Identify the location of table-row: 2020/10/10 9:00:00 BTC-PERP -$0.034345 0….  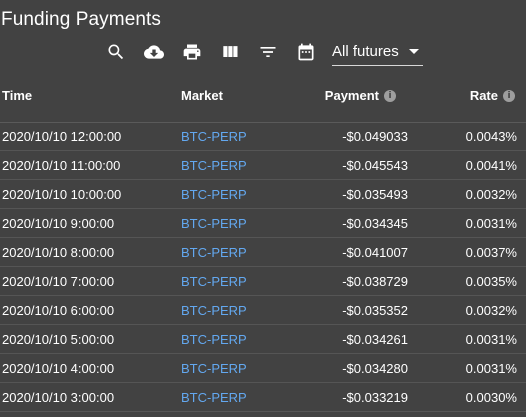
(263, 223).